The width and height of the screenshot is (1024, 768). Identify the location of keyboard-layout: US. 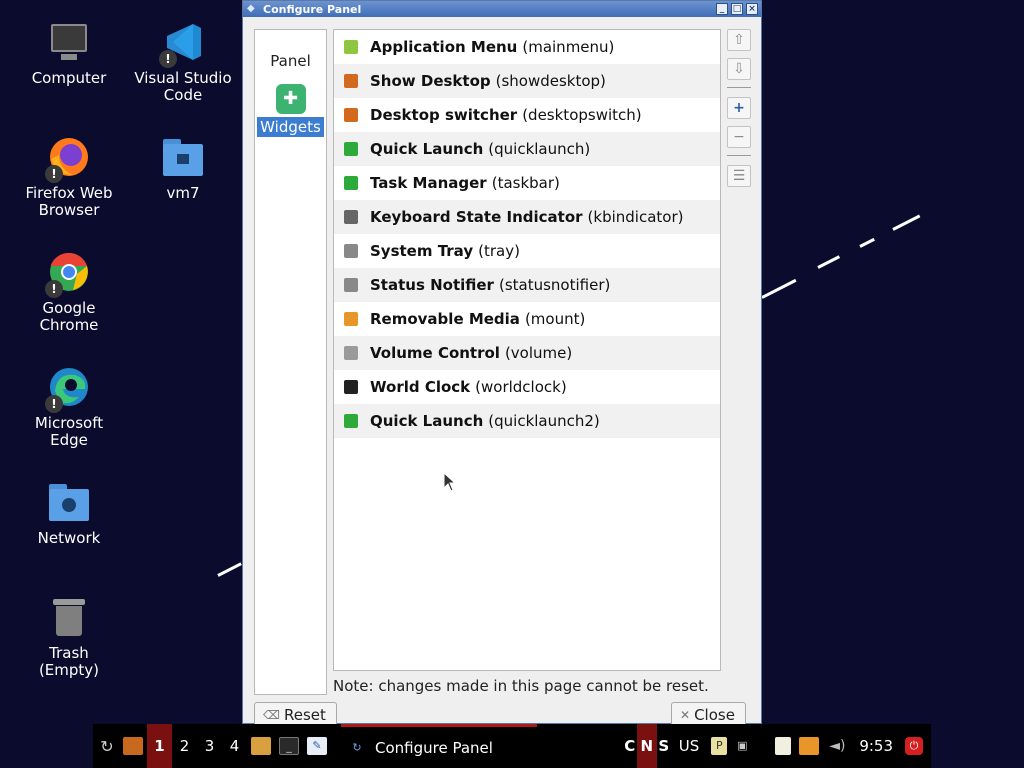
(689, 746).